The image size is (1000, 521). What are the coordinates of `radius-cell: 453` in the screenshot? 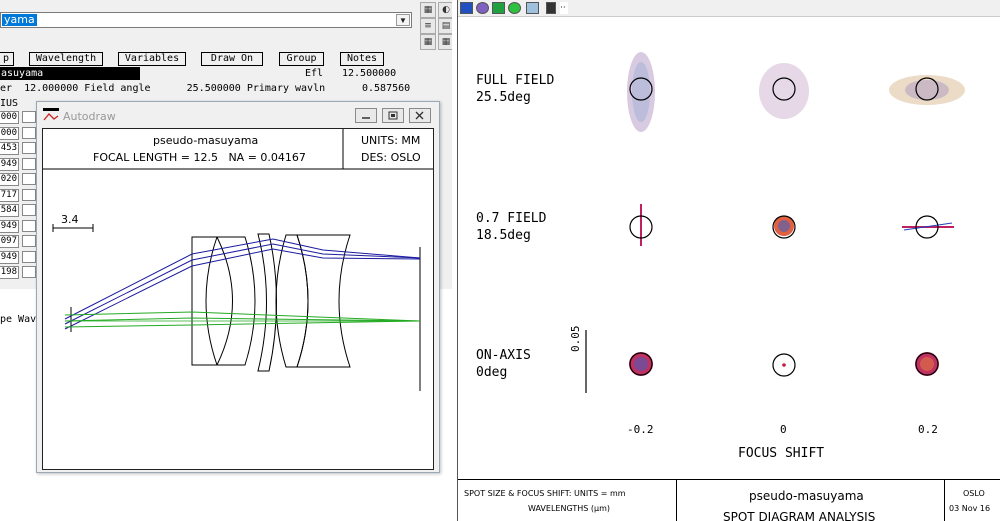 It's located at (9, 148).